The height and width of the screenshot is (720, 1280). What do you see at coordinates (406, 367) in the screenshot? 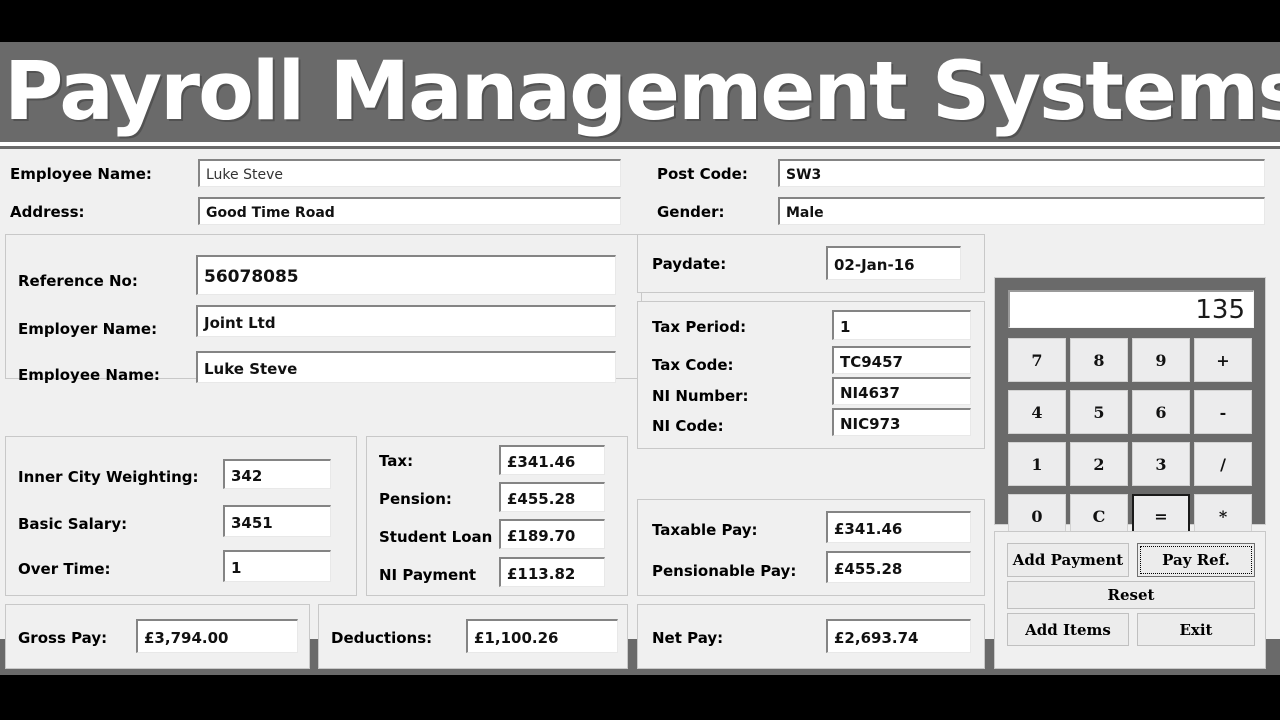
I see `employee-name-2-input: Luke Steve` at bounding box center [406, 367].